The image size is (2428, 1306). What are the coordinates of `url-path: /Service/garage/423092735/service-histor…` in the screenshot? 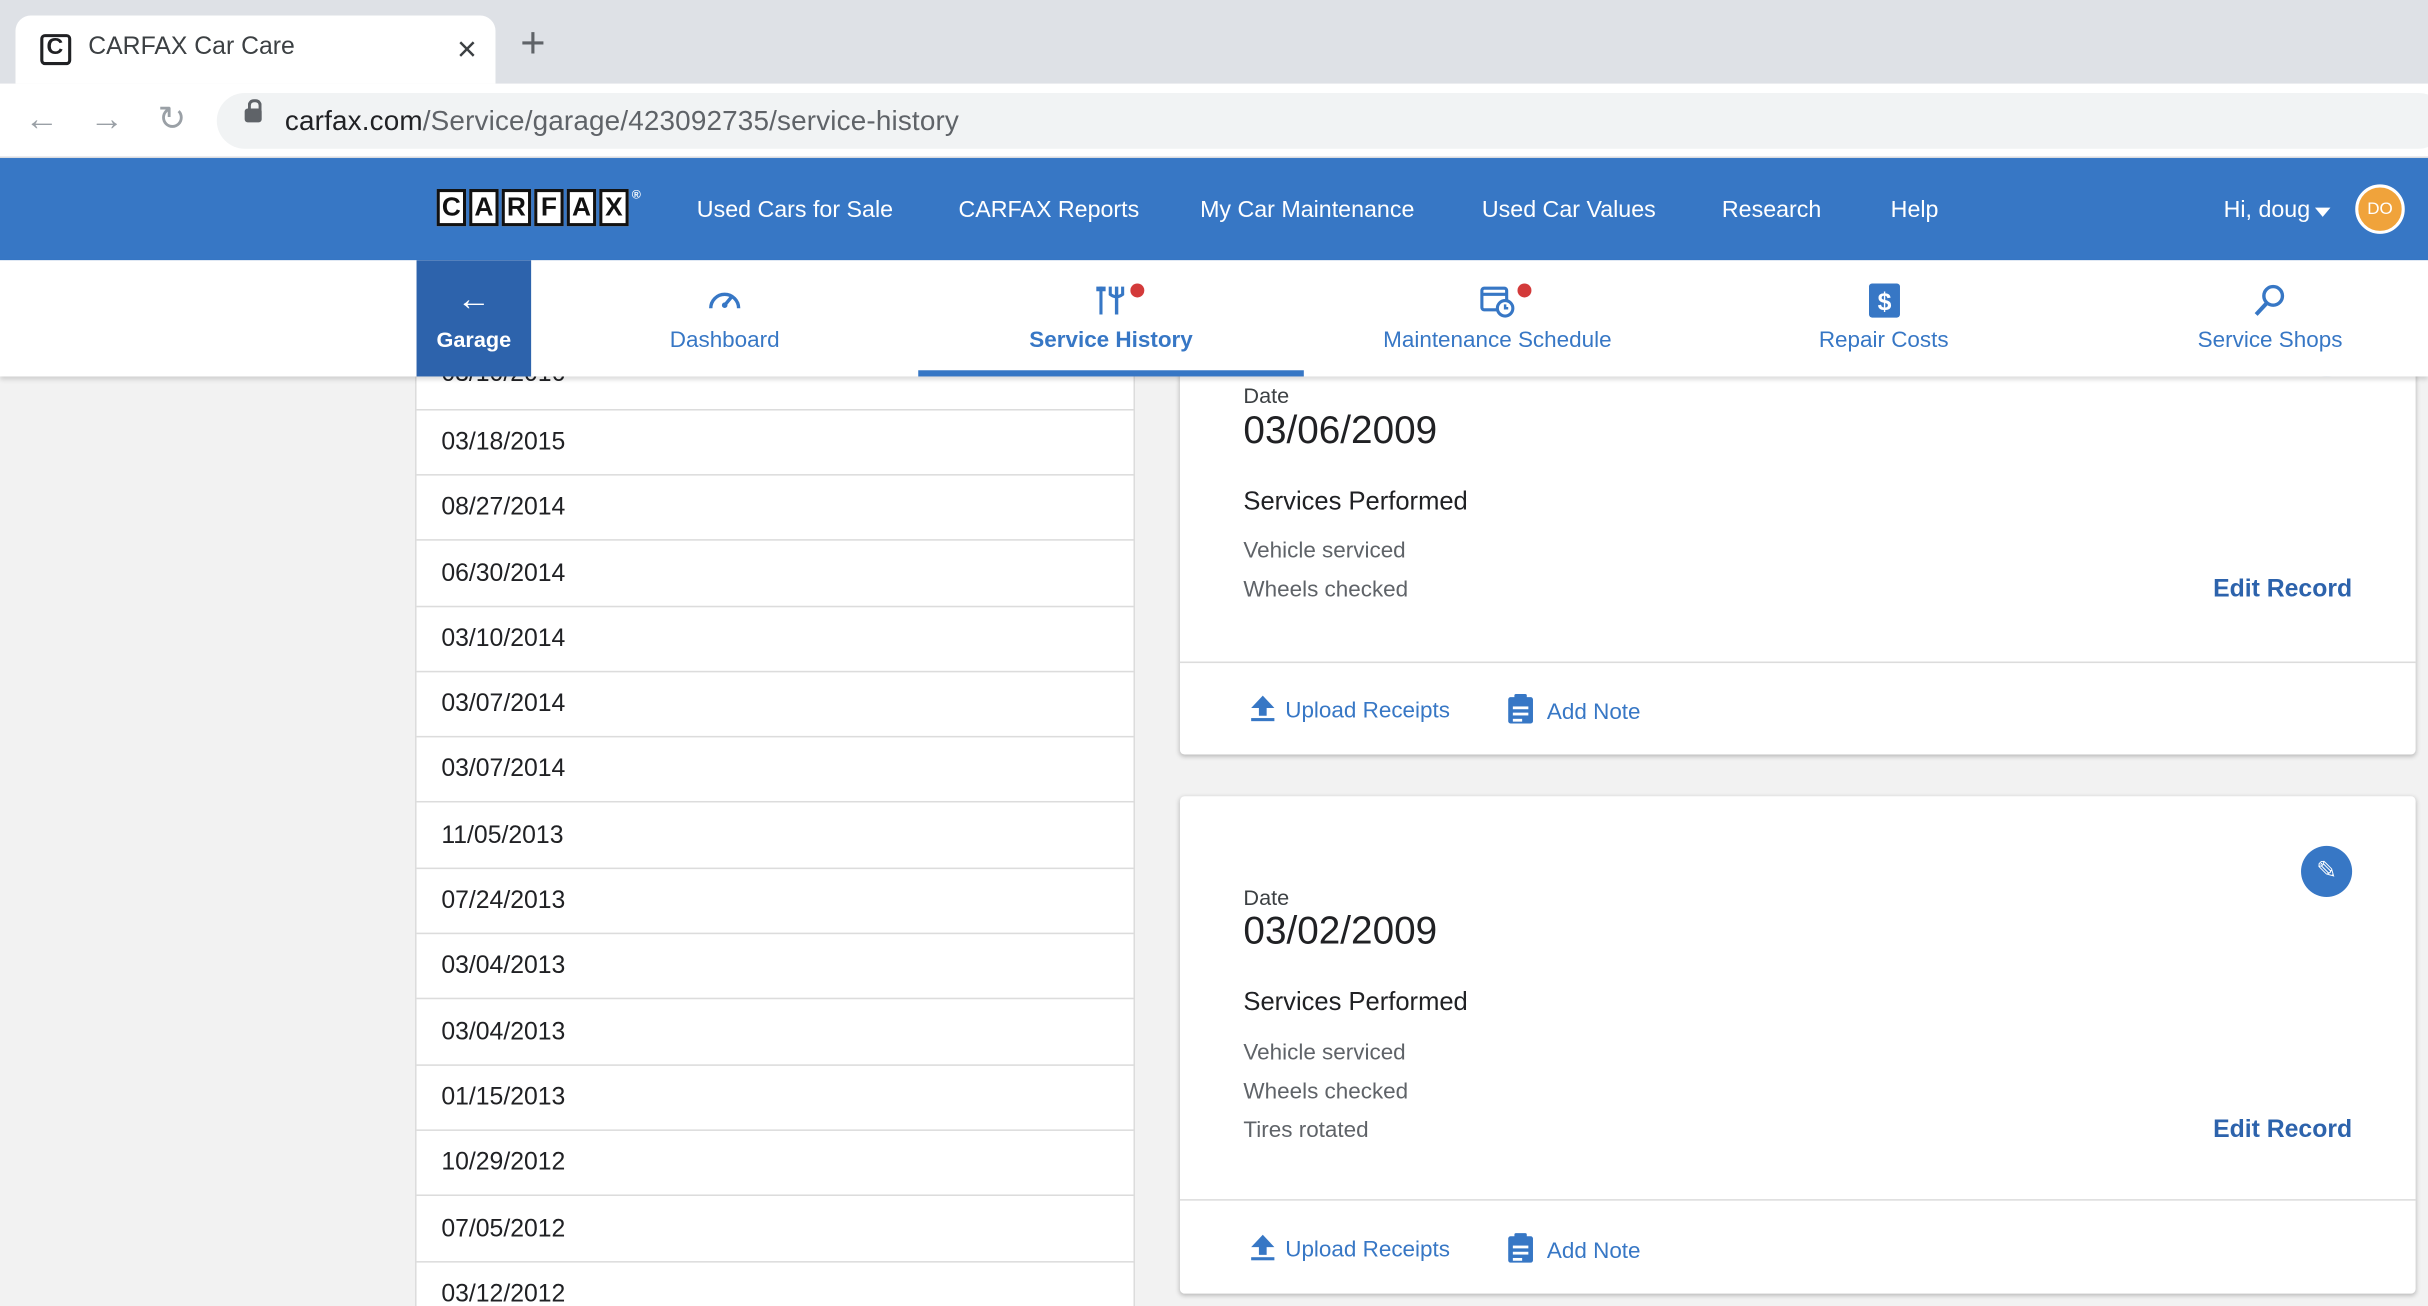 It's located at (691, 121).